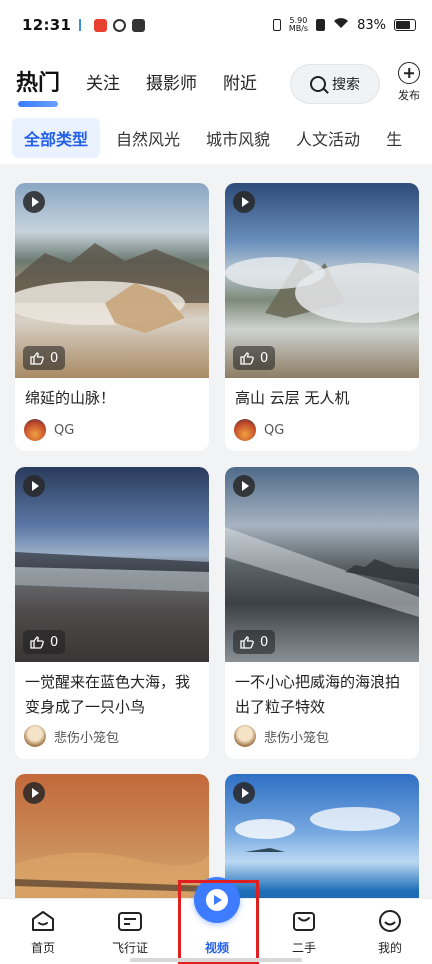  I want to click on vibrate-icon, so click(276, 25).